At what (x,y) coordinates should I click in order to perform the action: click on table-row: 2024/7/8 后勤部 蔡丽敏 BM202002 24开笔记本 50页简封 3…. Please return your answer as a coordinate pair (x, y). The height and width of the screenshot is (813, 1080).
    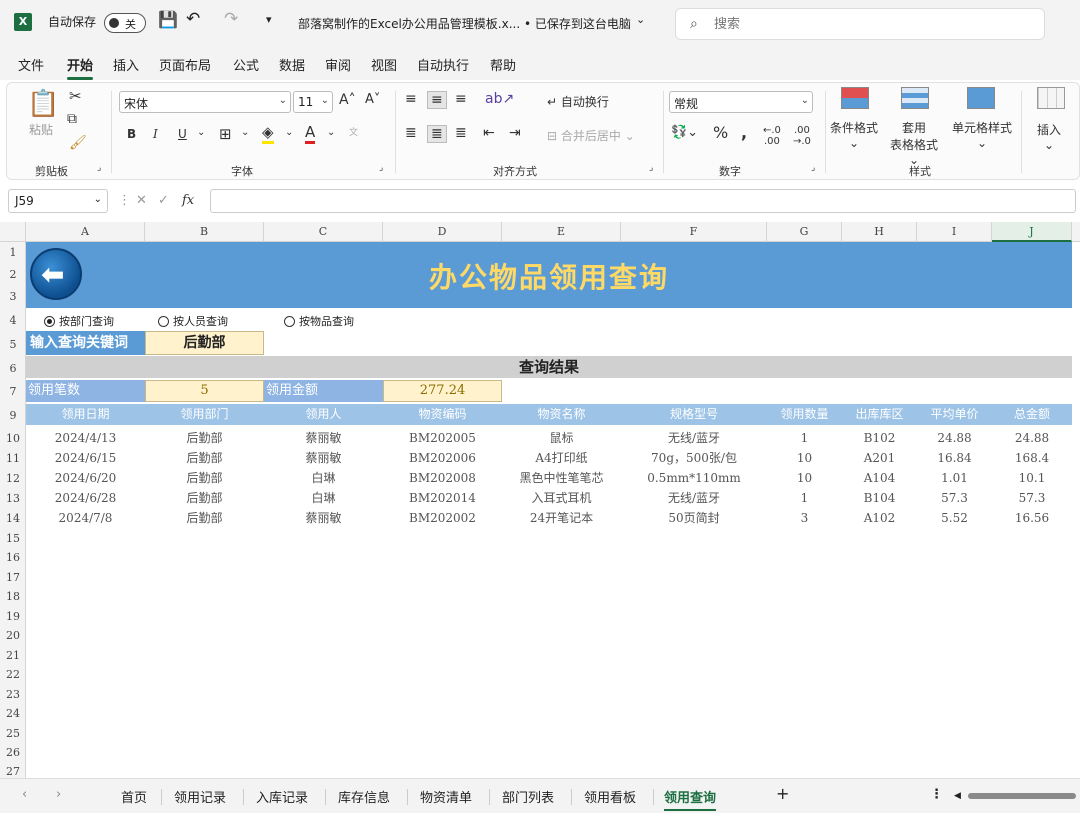
    Looking at the image, I should click on (549, 518).